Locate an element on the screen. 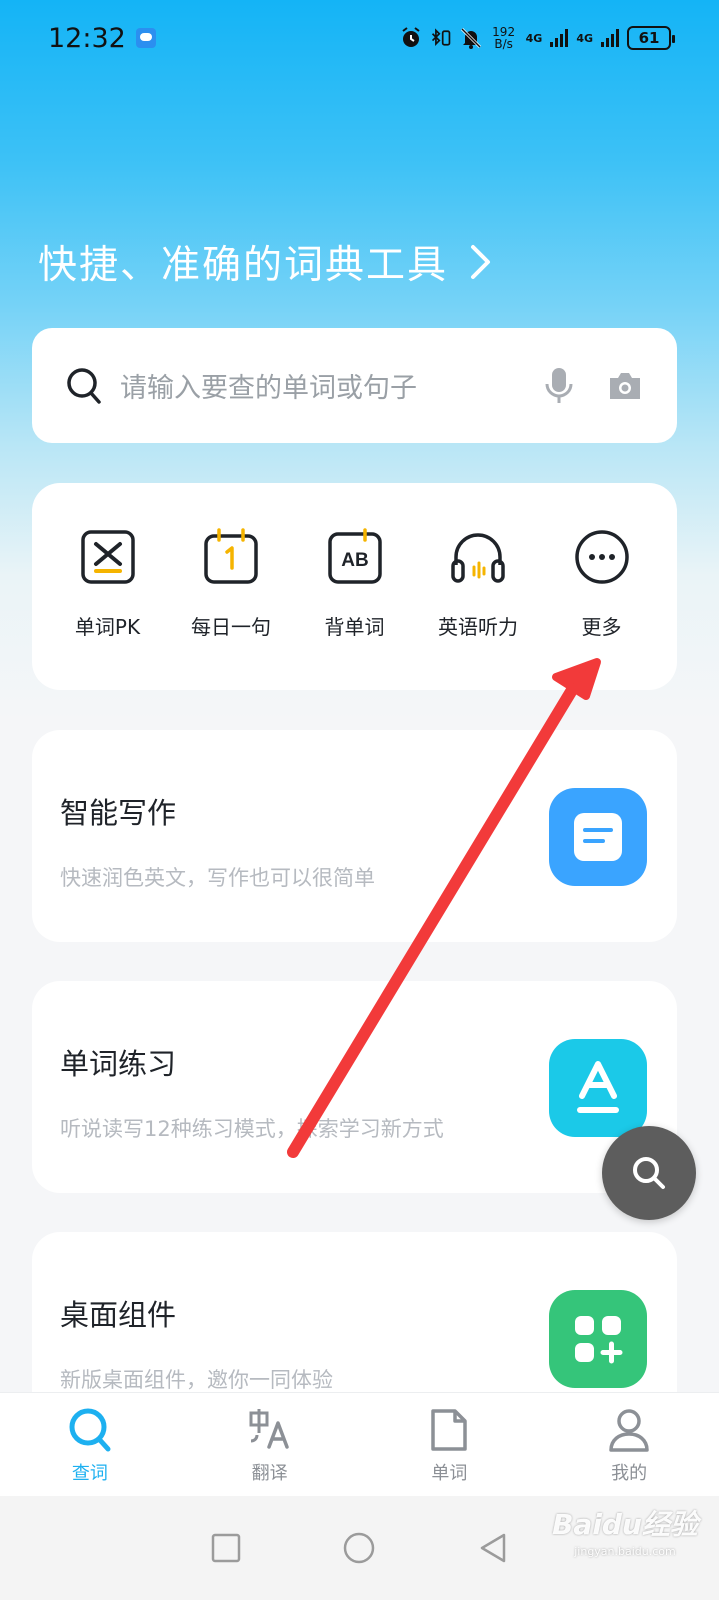 The height and width of the screenshot is (1600, 719). tab-lookup: 查词 is located at coordinates (90, 1451).